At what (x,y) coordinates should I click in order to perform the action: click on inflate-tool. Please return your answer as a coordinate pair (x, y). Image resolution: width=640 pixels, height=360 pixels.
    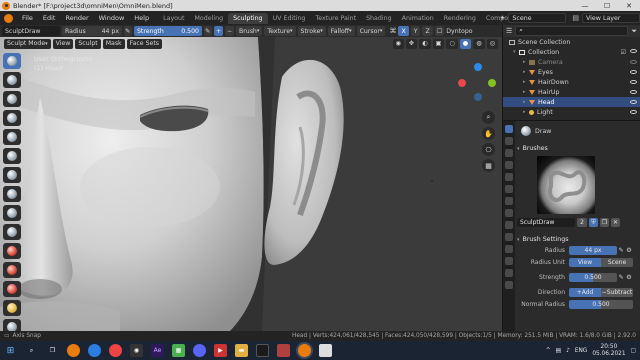
    Looking at the image, I should click on (12, 156).